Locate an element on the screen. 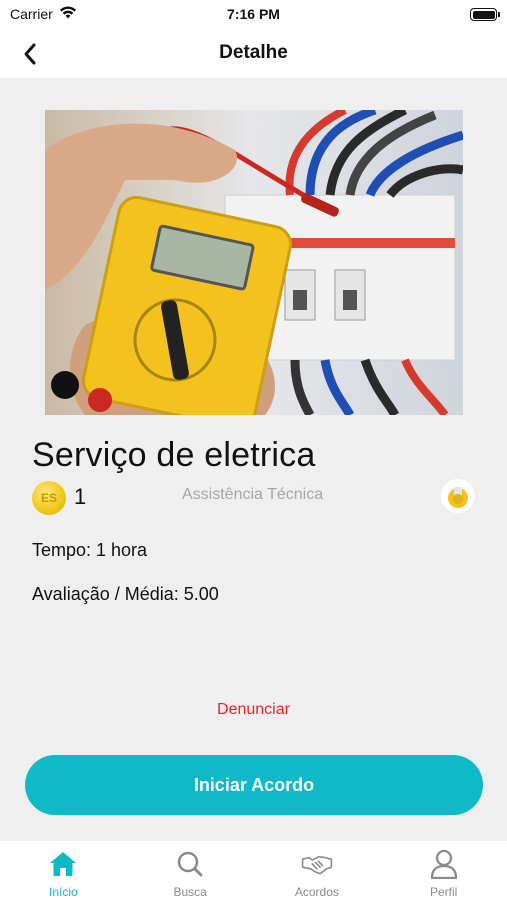  clock: 7:16 PM is located at coordinates (253, 14).